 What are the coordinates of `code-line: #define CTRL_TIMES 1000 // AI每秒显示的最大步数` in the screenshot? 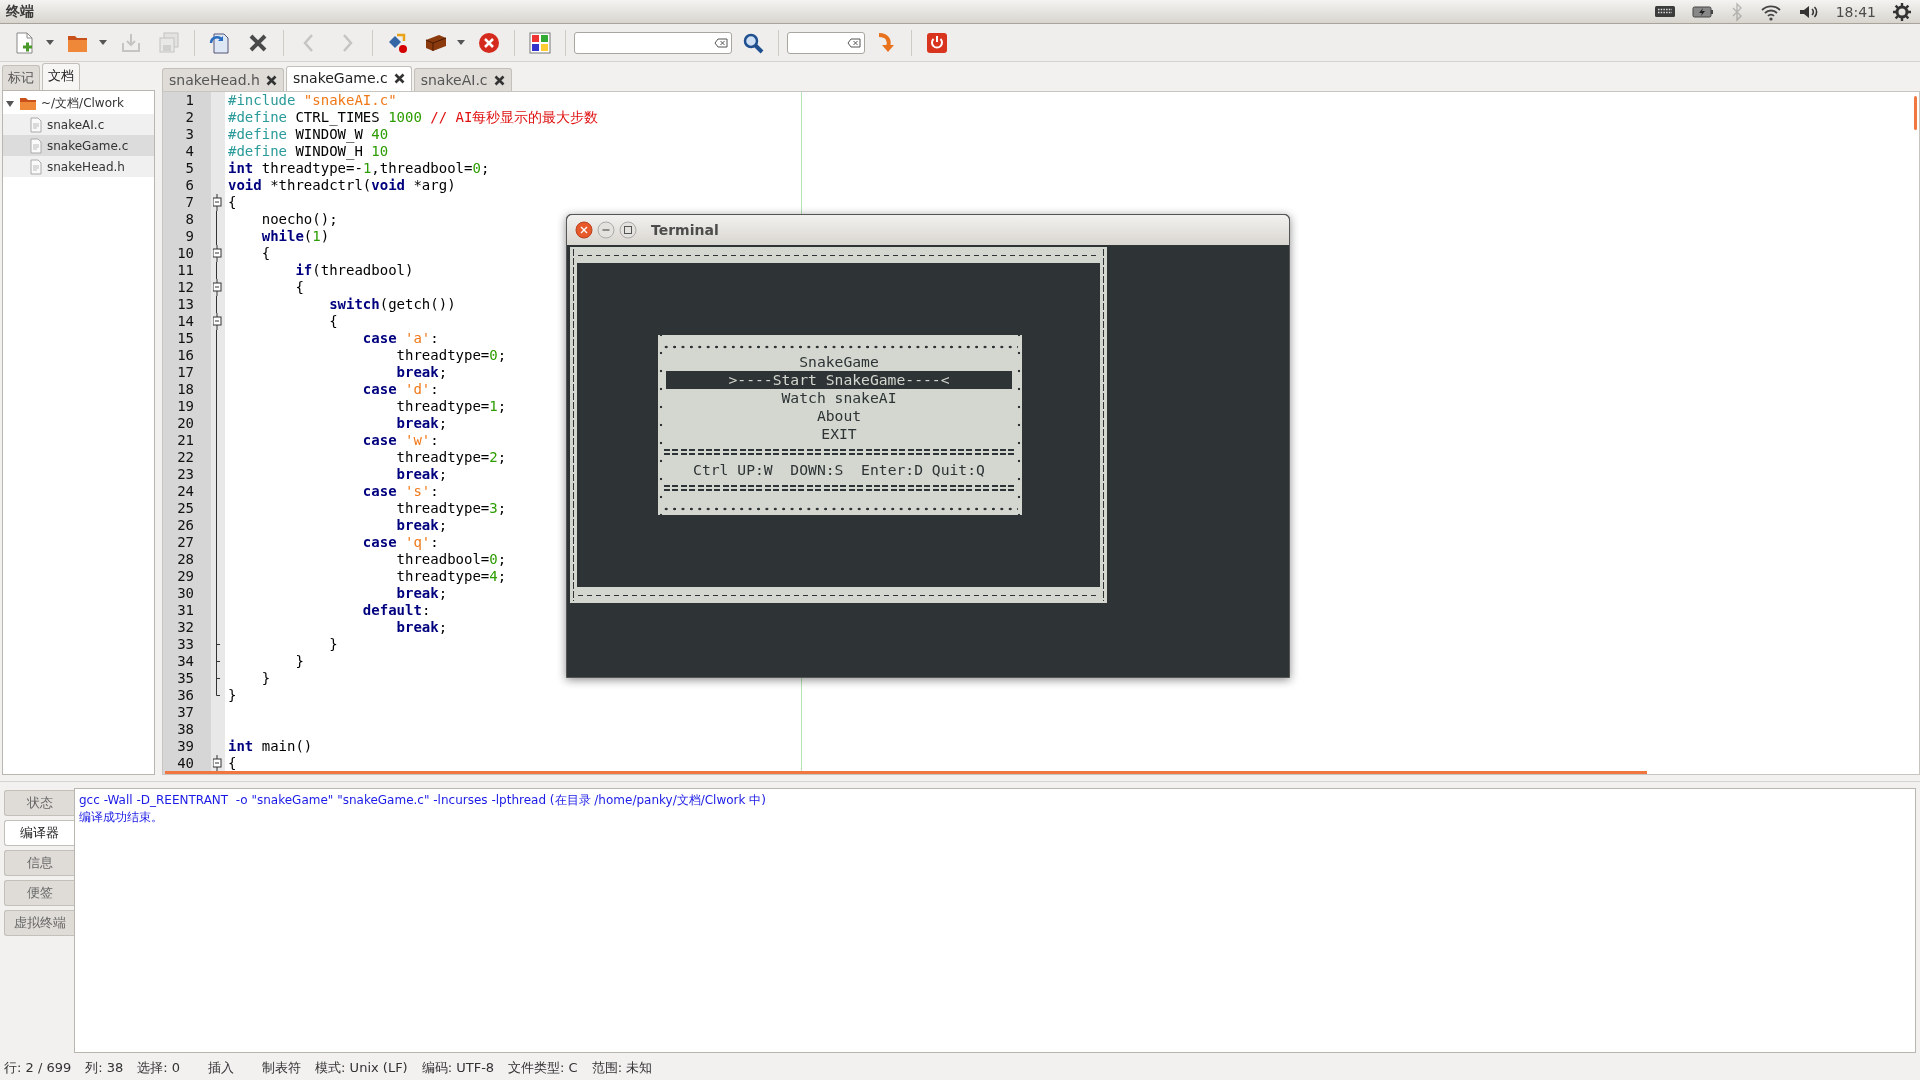 It's located at (413, 117).